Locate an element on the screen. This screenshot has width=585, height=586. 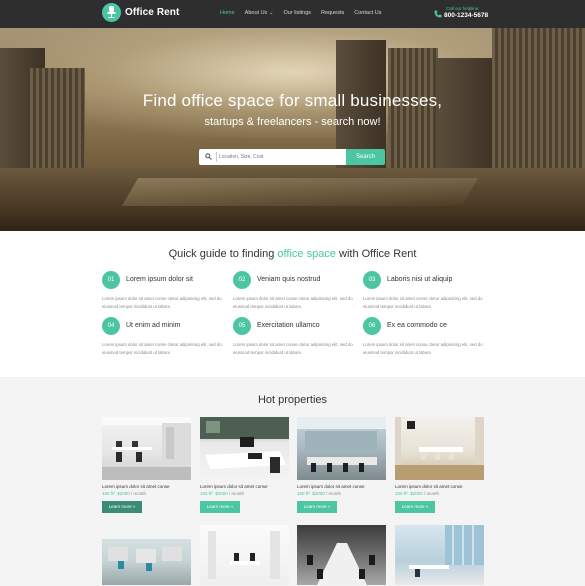
search-button: Search is located at coordinates (365, 157).